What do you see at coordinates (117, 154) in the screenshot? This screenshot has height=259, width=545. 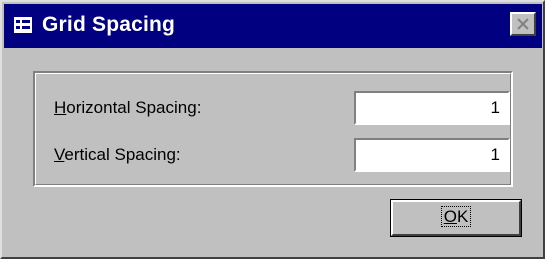 I see `vertical-spacing-label: Vertical Spacing:` at bounding box center [117, 154].